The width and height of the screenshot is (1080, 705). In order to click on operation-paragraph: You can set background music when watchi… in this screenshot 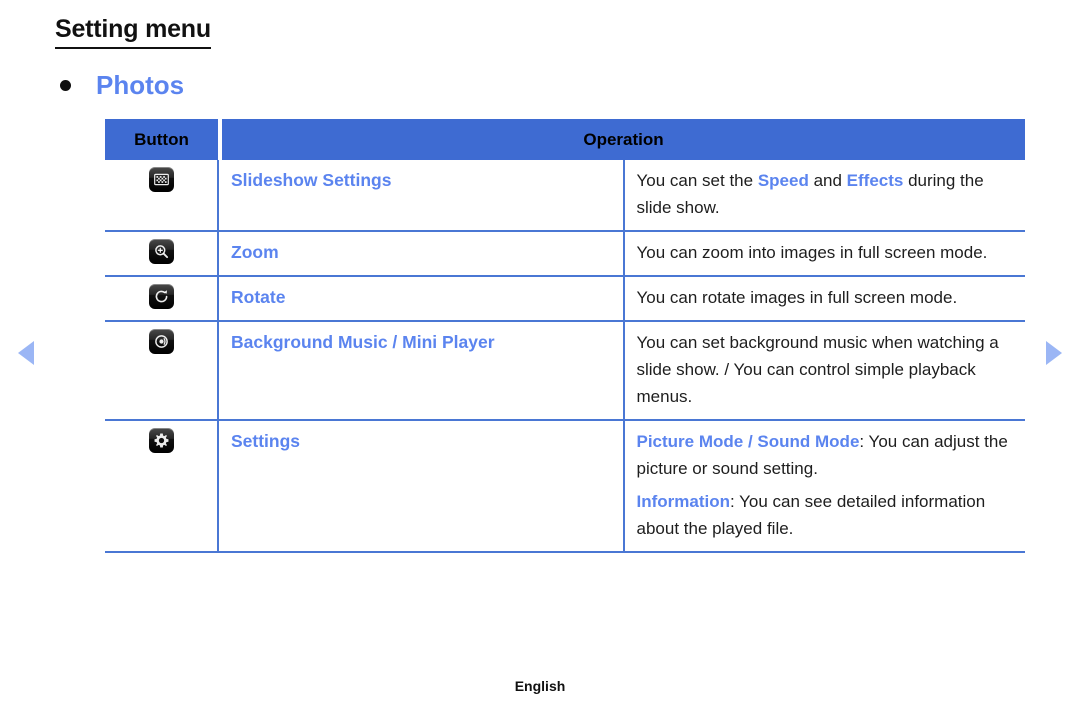, I will do `click(826, 369)`.